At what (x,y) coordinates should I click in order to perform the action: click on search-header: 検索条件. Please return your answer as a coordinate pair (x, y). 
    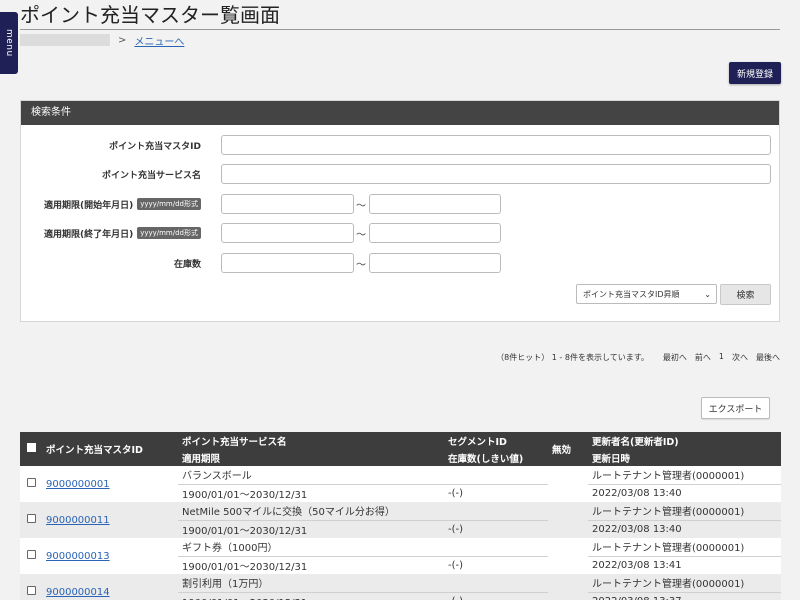
    Looking at the image, I should click on (400, 113).